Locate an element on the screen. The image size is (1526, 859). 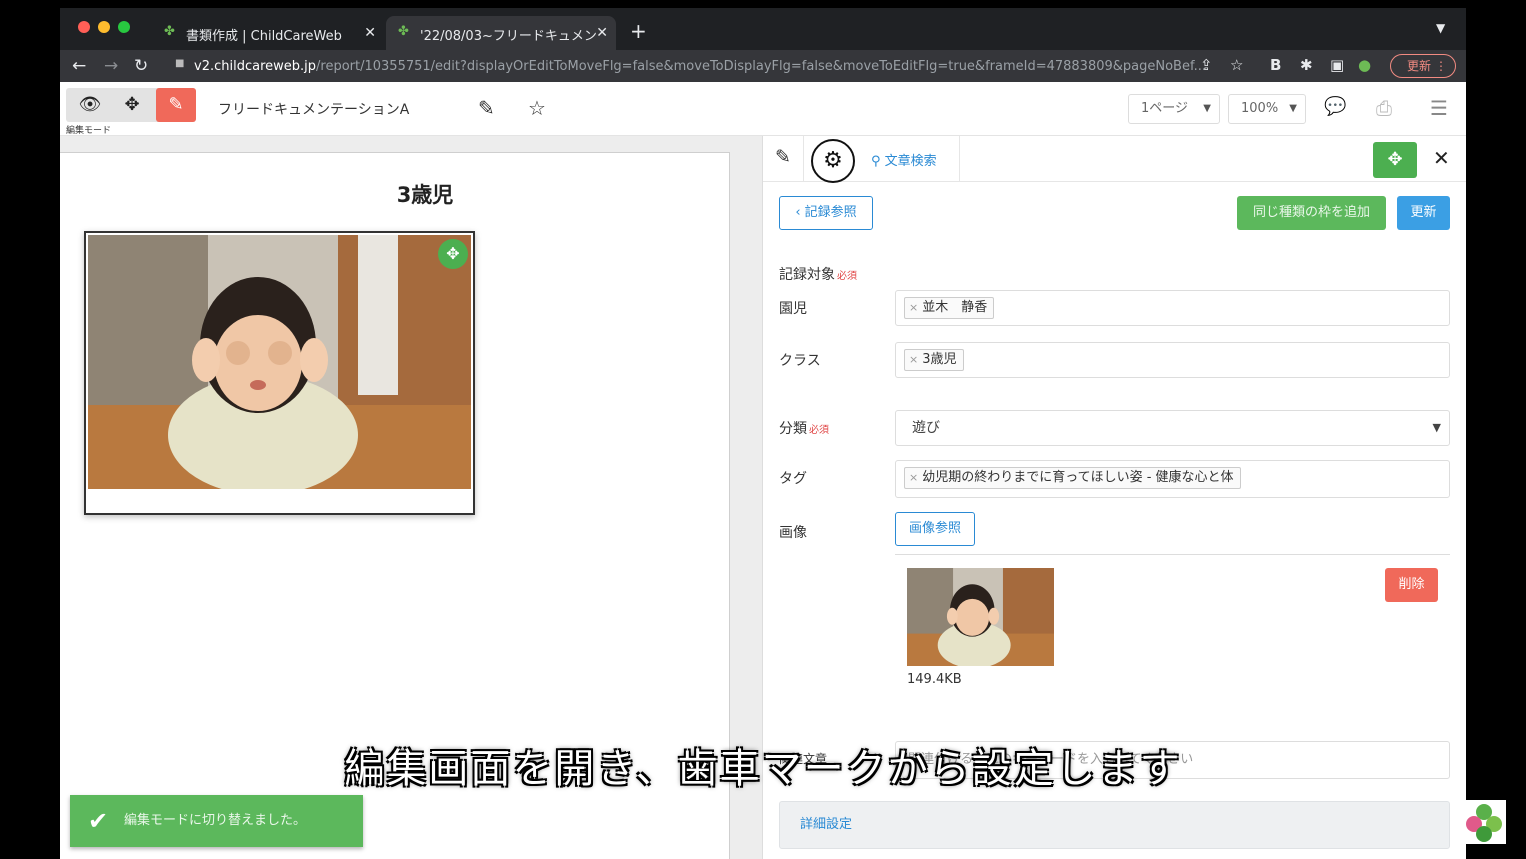
back-arrow-icon: ← is located at coordinates (79, 66).